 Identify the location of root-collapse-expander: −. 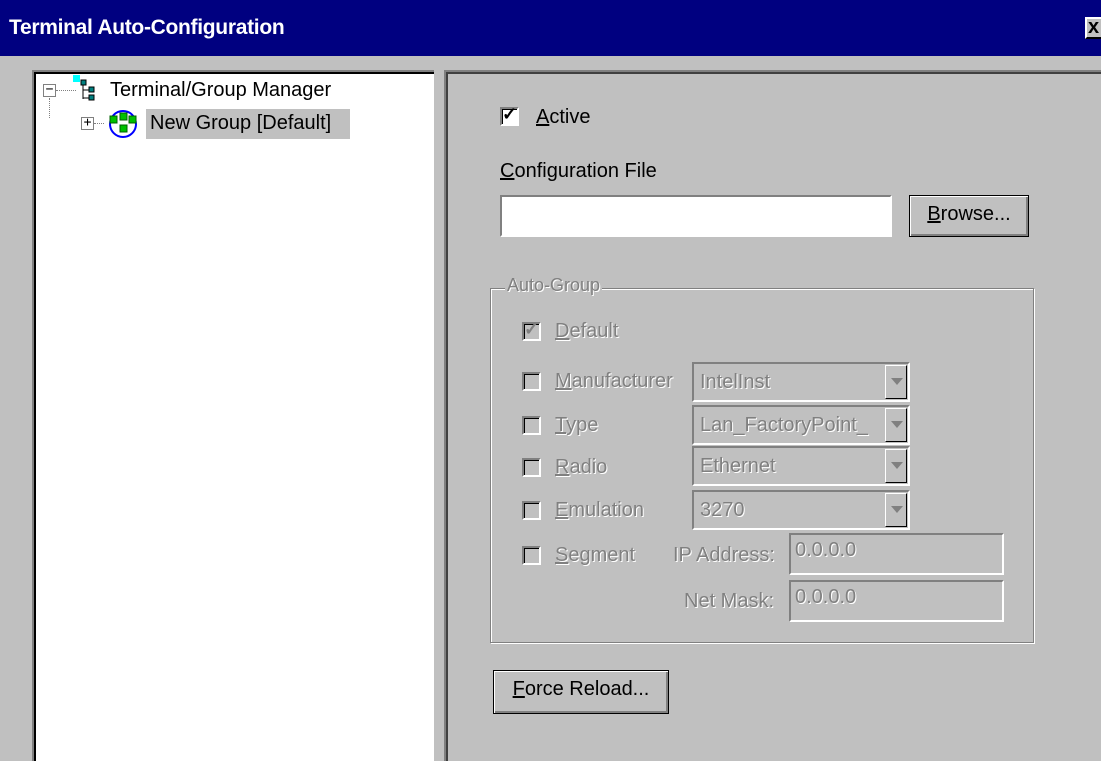
(49, 90).